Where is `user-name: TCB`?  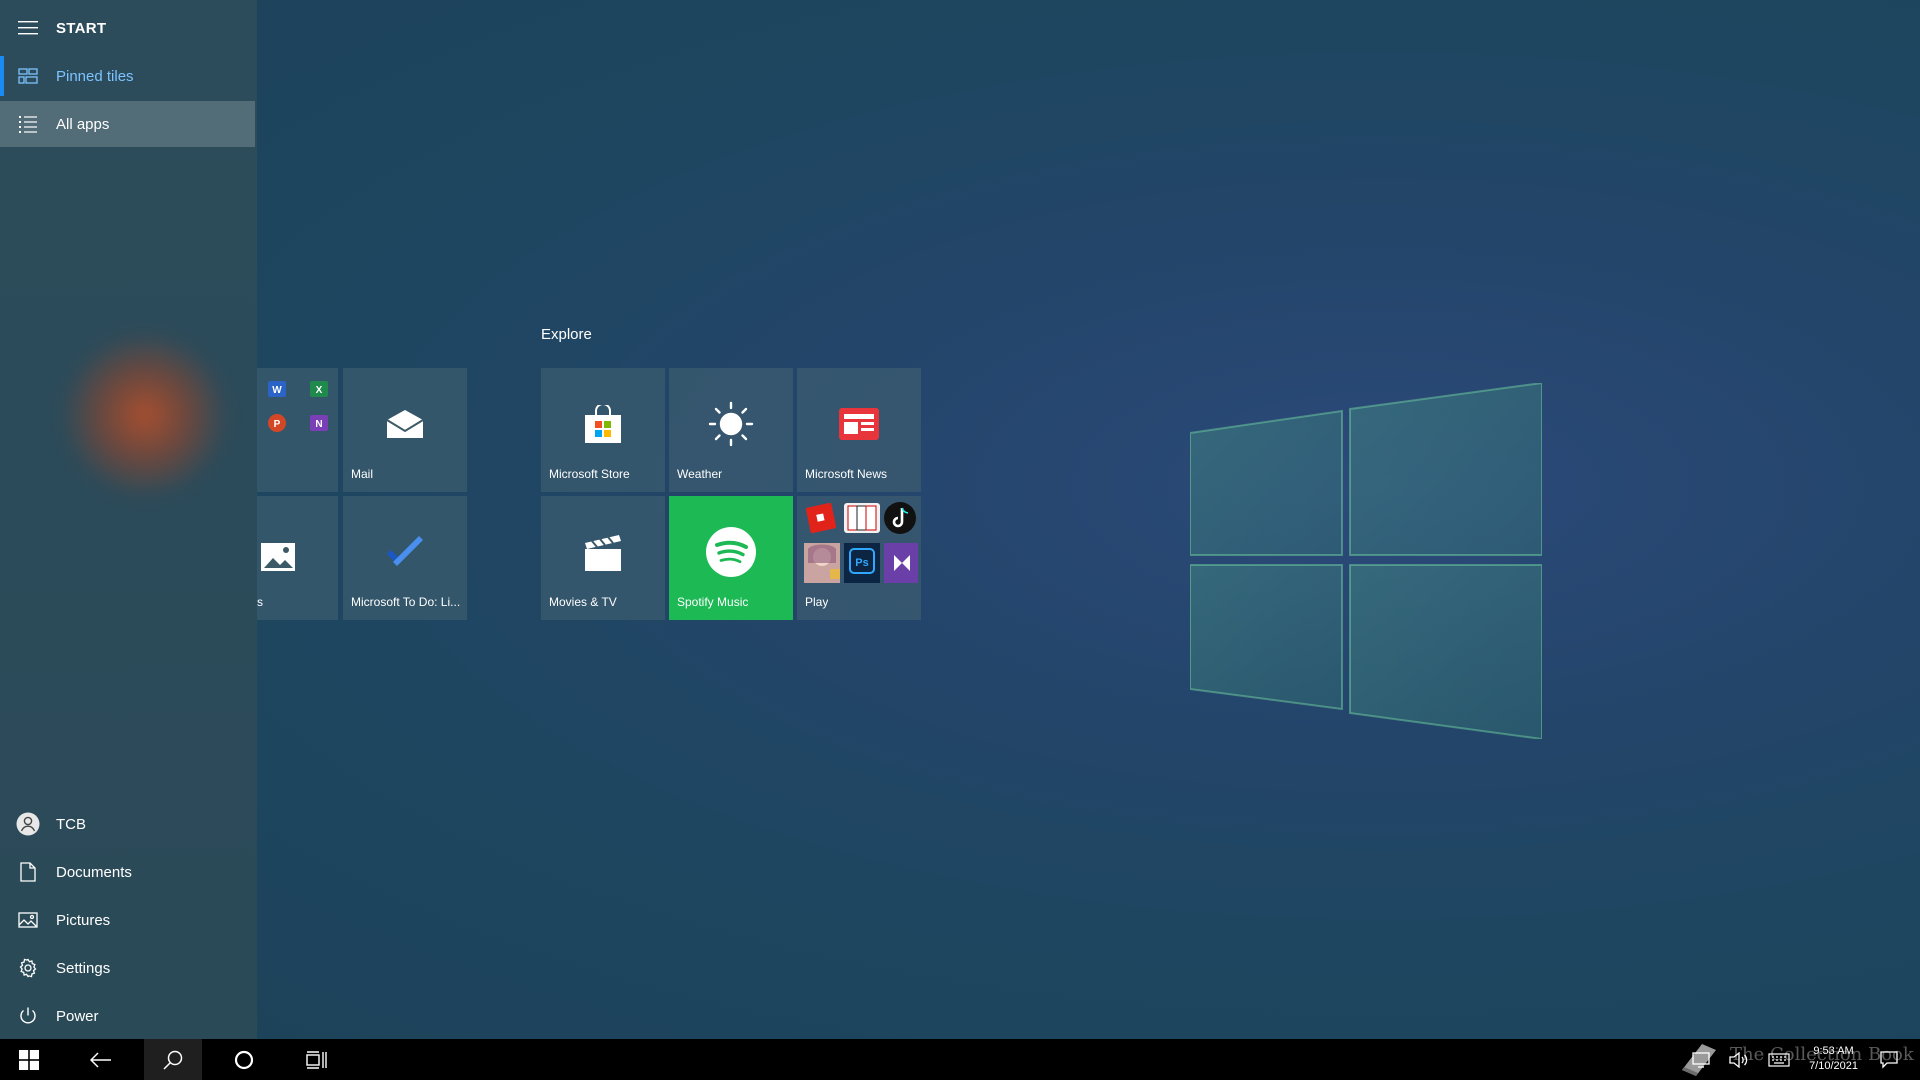
user-name: TCB is located at coordinates (71, 824).